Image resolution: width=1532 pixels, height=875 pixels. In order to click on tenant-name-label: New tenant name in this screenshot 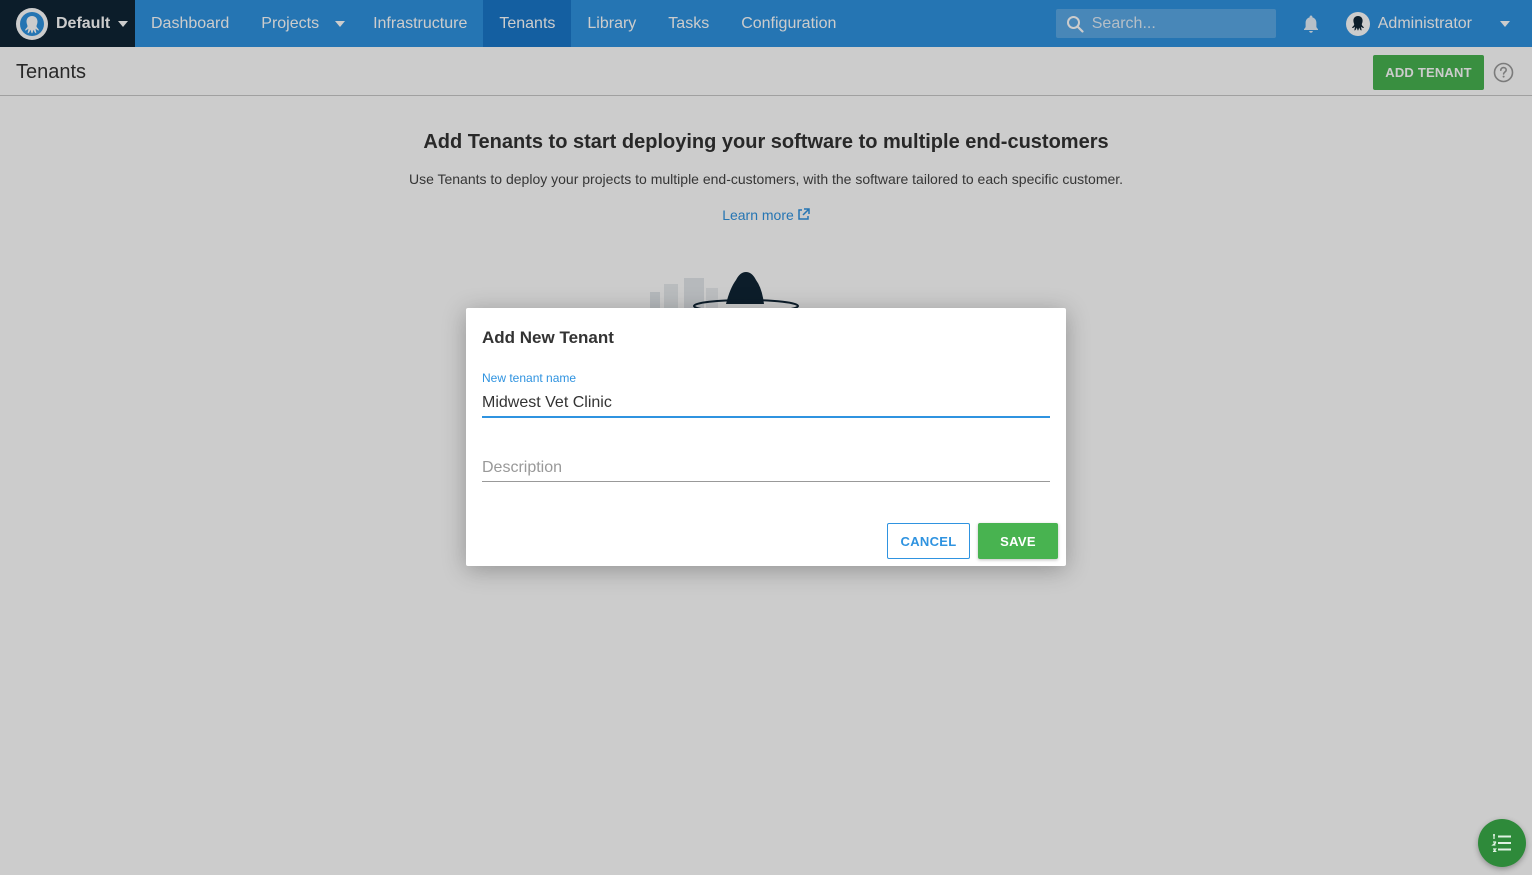, I will do `click(529, 378)`.